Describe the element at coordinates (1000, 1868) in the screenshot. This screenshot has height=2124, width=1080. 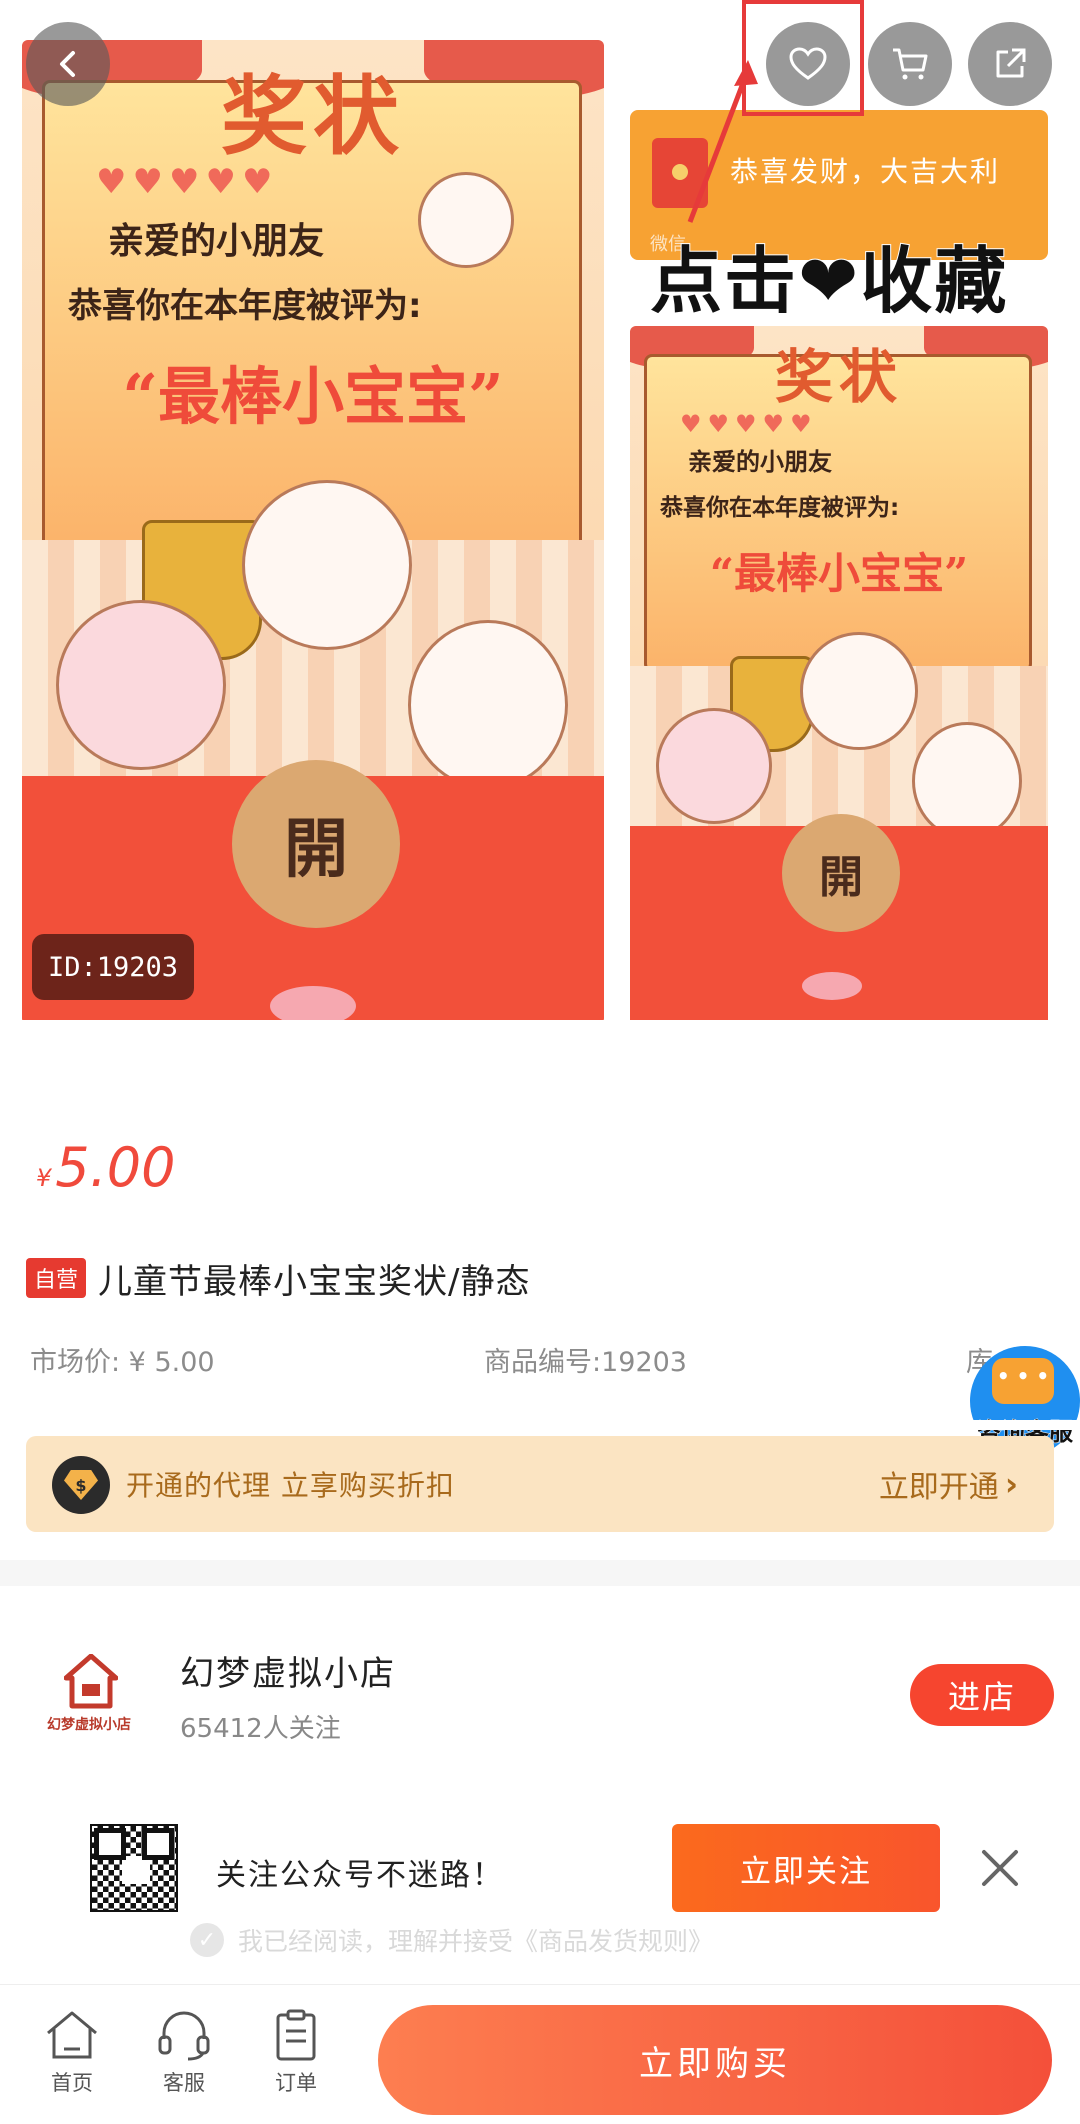
I see `close-icon` at that location.